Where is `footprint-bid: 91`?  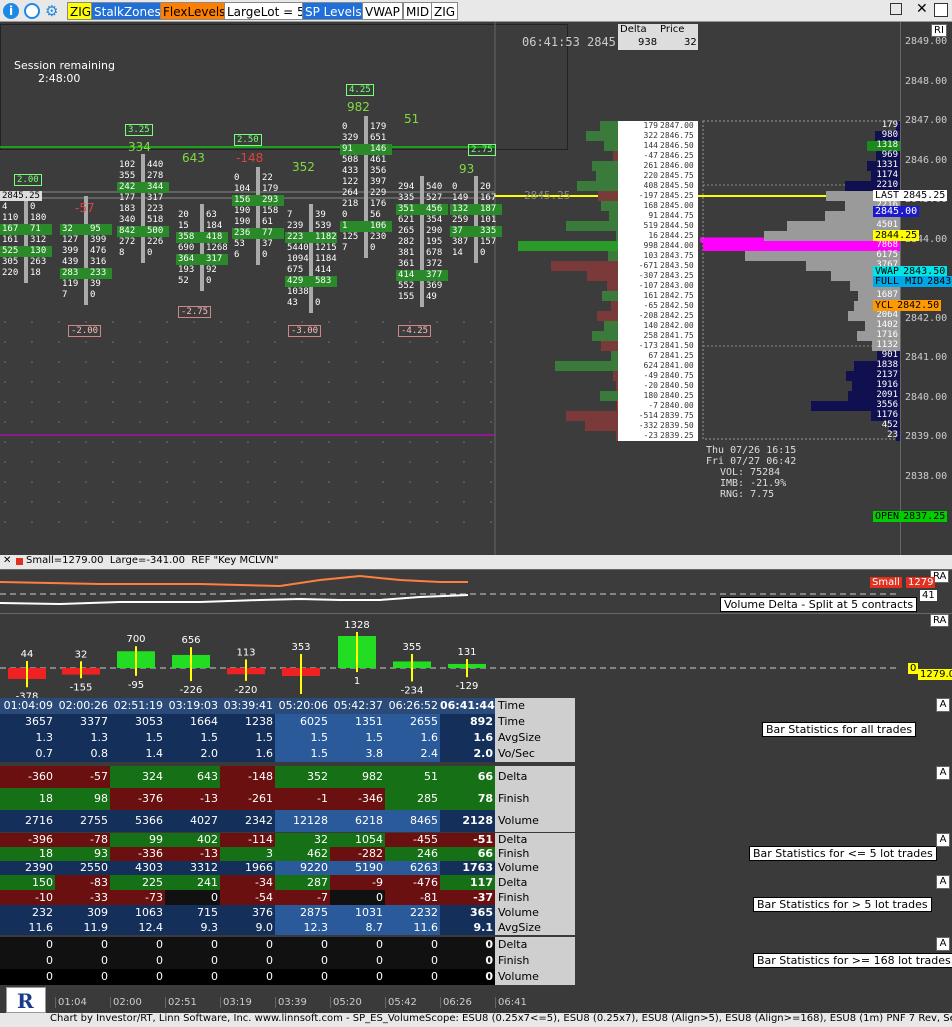
footprint-bid: 91 is located at coordinates (347, 149).